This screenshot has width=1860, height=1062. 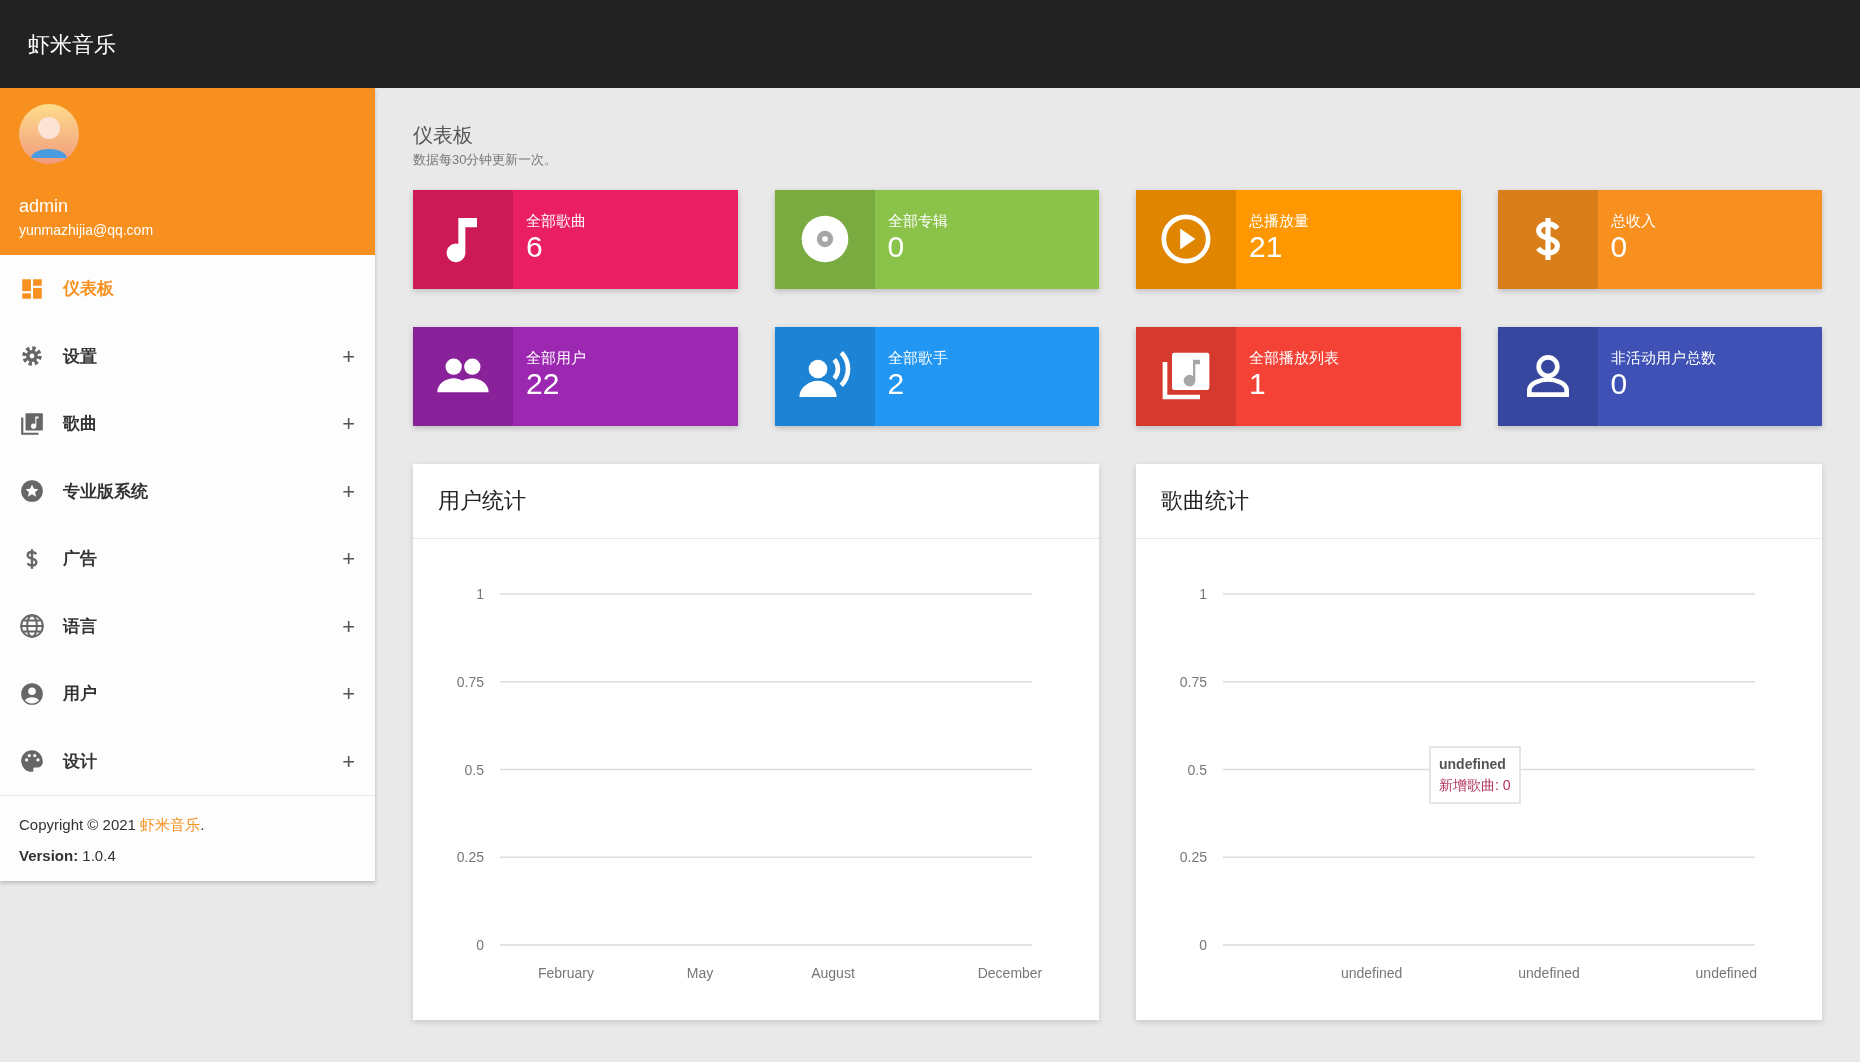 What do you see at coordinates (556, 357) in the screenshot?
I see `stat-label: 全部用户` at bounding box center [556, 357].